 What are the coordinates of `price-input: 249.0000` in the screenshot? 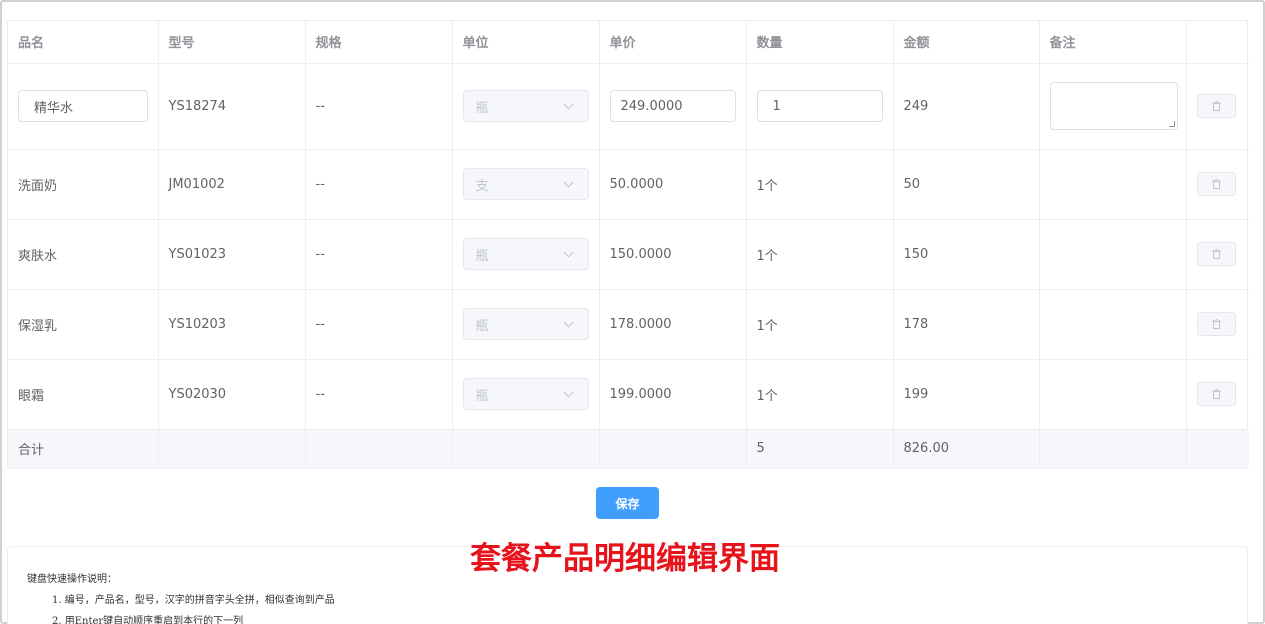 It's located at (672, 106).